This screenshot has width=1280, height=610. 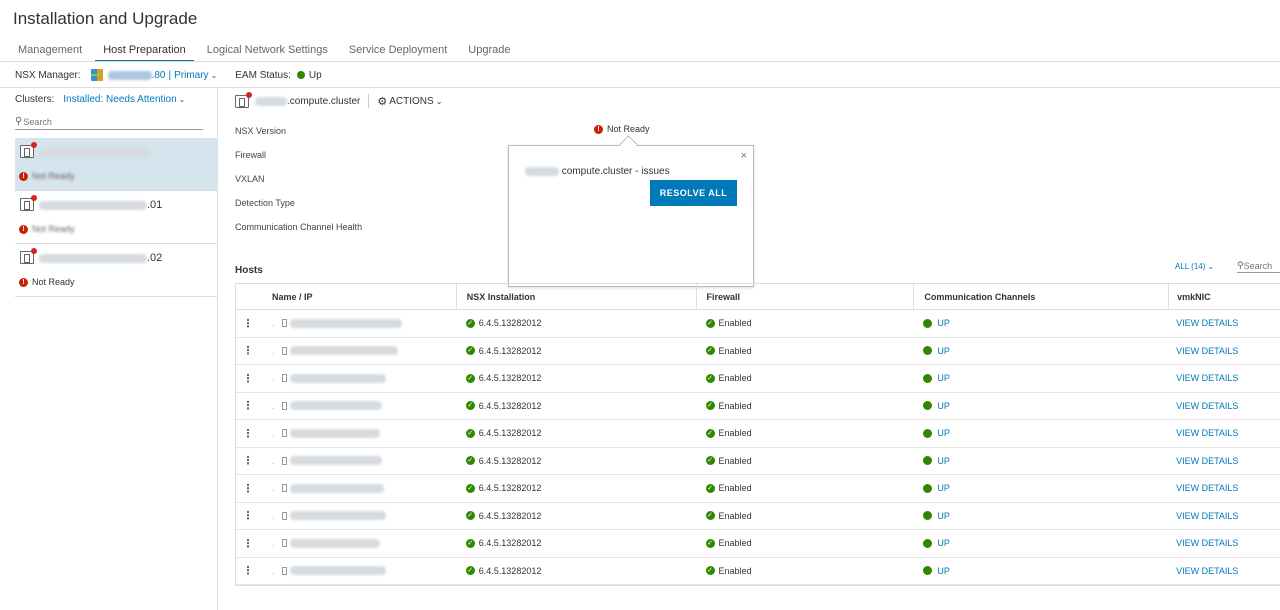 I want to click on actions-menu-button: ⚙ ACTIONS ⌄, so click(x=409, y=101).